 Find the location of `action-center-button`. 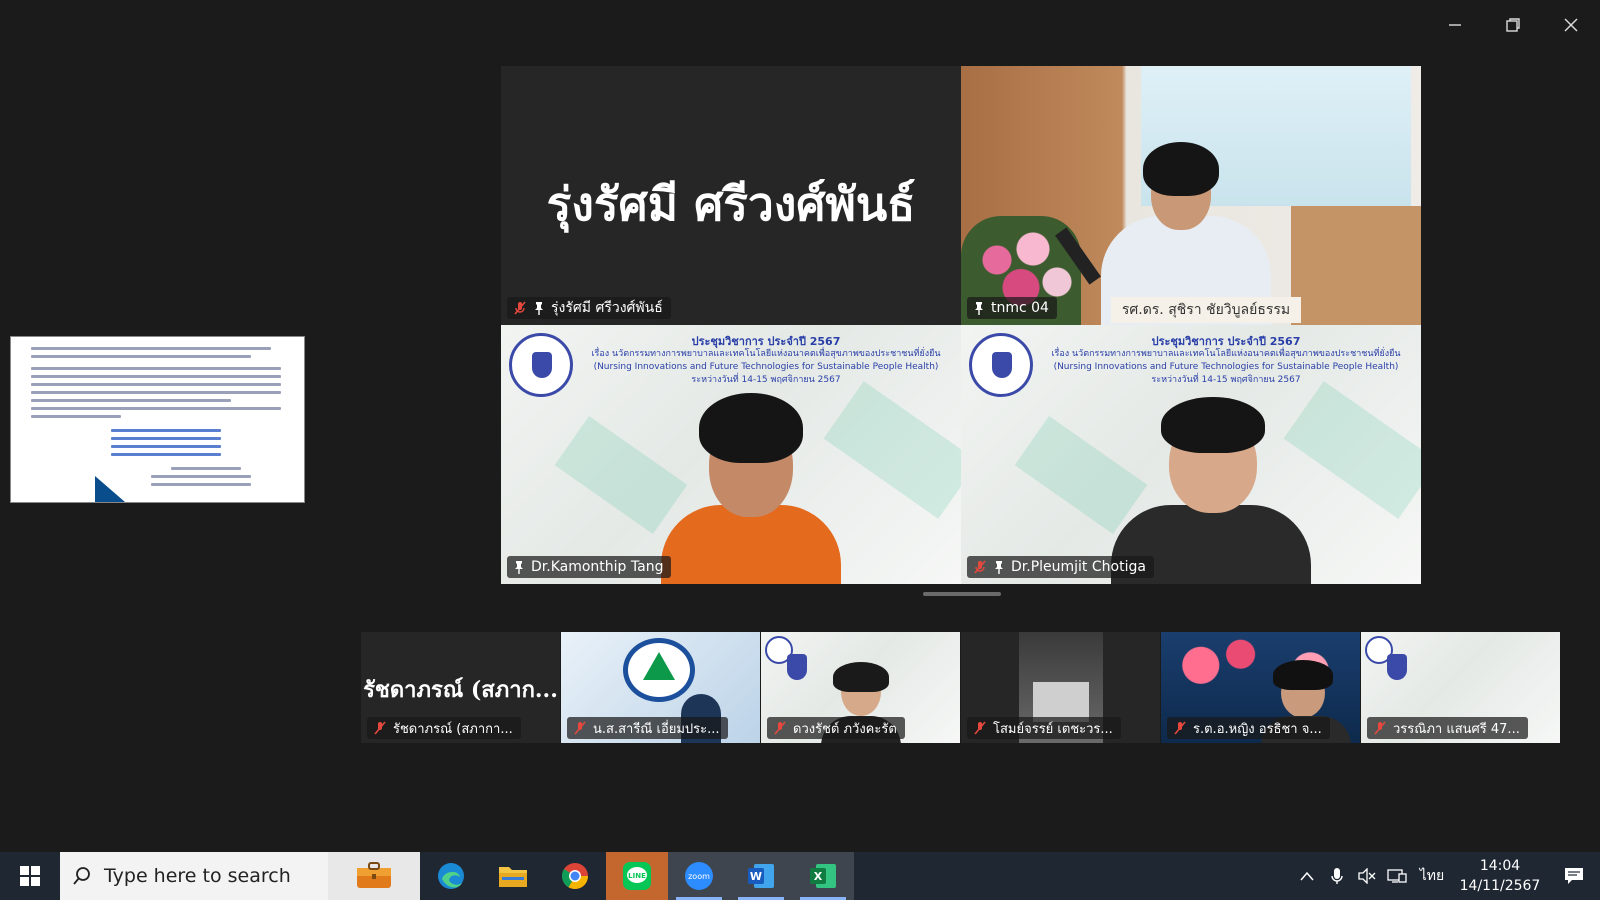

action-center-button is located at coordinates (1574, 876).